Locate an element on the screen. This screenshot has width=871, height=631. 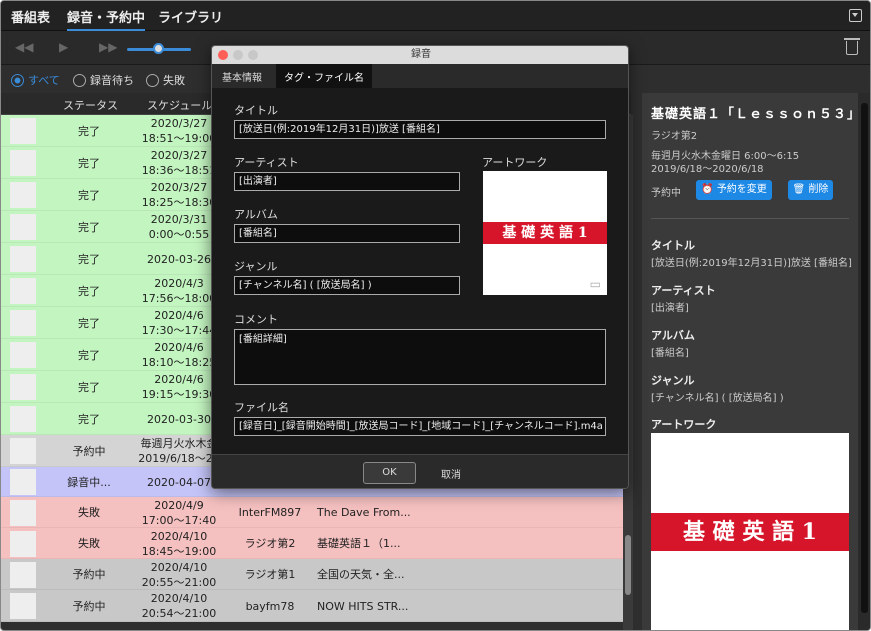
row-station: InterFM897 is located at coordinates (270, 512).